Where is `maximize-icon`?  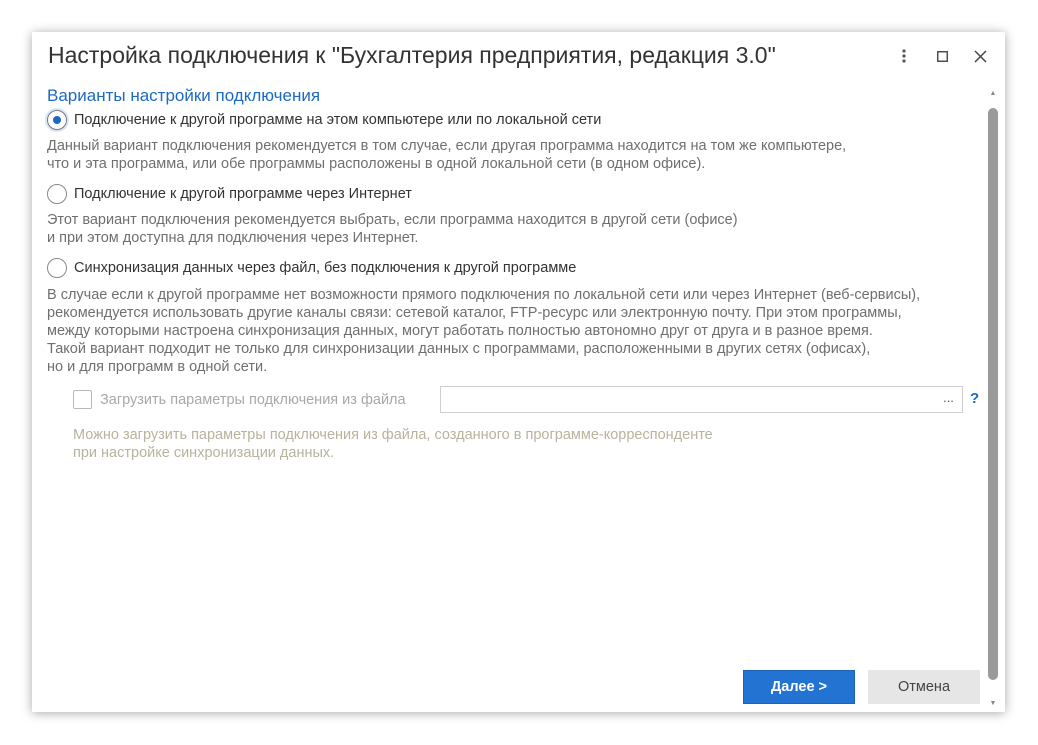 maximize-icon is located at coordinates (942, 56).